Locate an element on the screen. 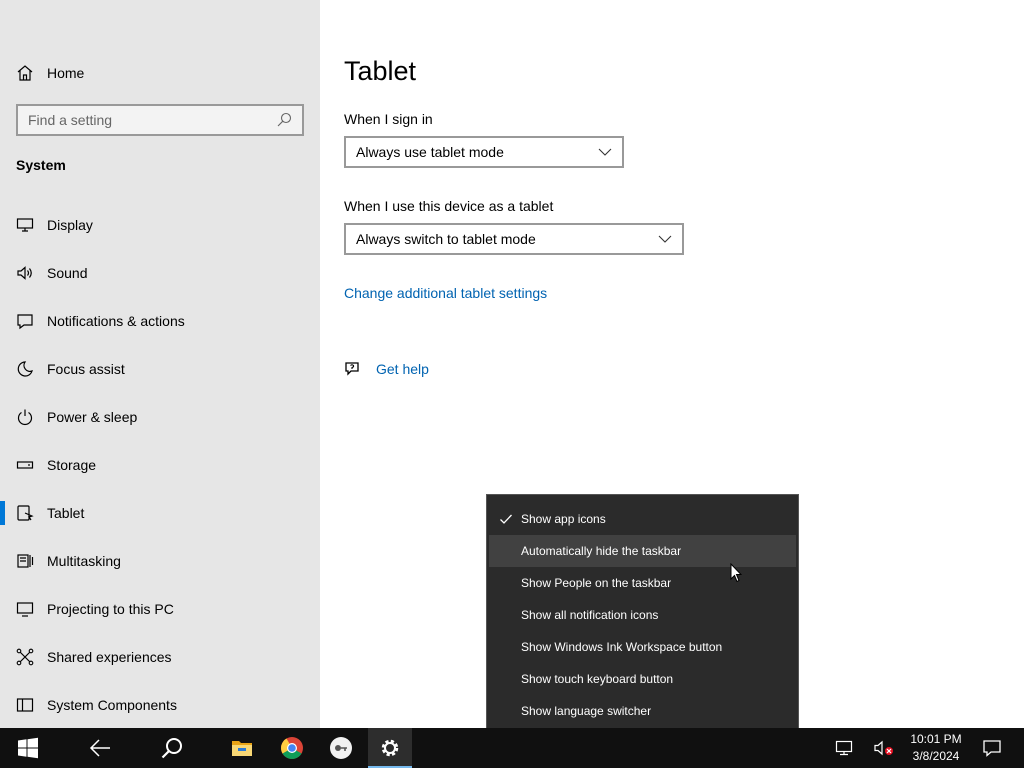 The width and height of the screenshot is (1024, 768). sidebar-item-sound: Sound is located at coordinates (160, 273).